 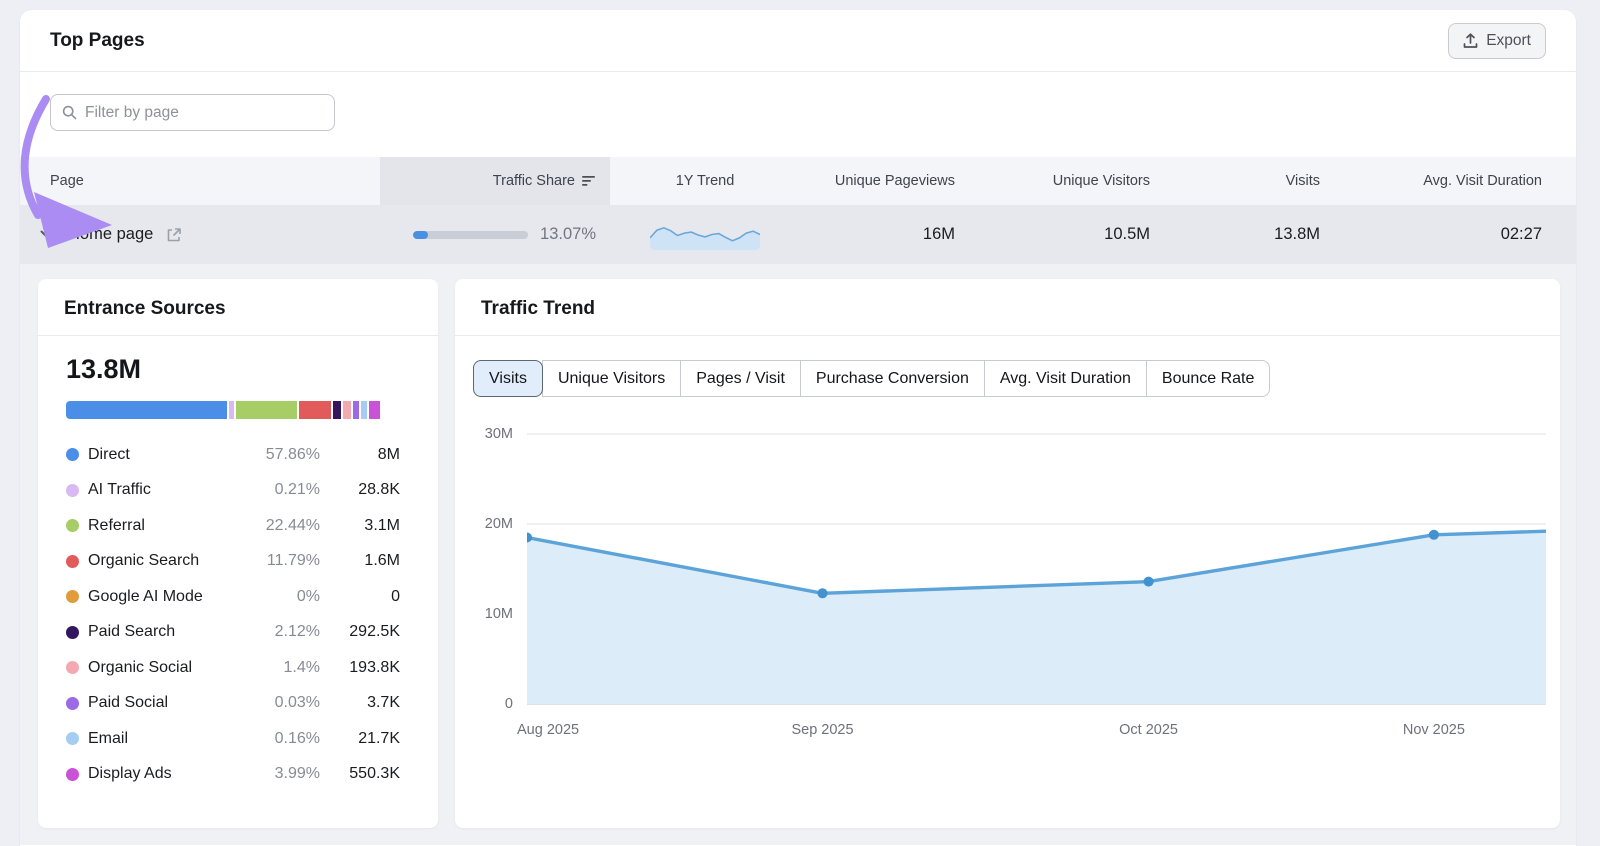 I want to click on column-header-visits: Visits, so click(x=1235, y=181).